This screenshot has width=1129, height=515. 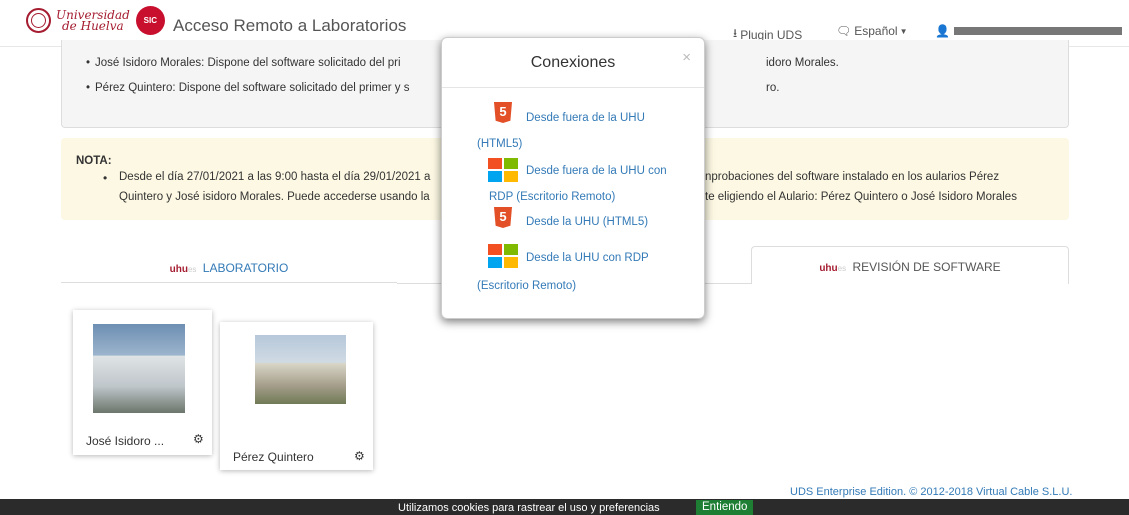 I want to click on sic-logo-text: SIC, so click(x=150, y=20).